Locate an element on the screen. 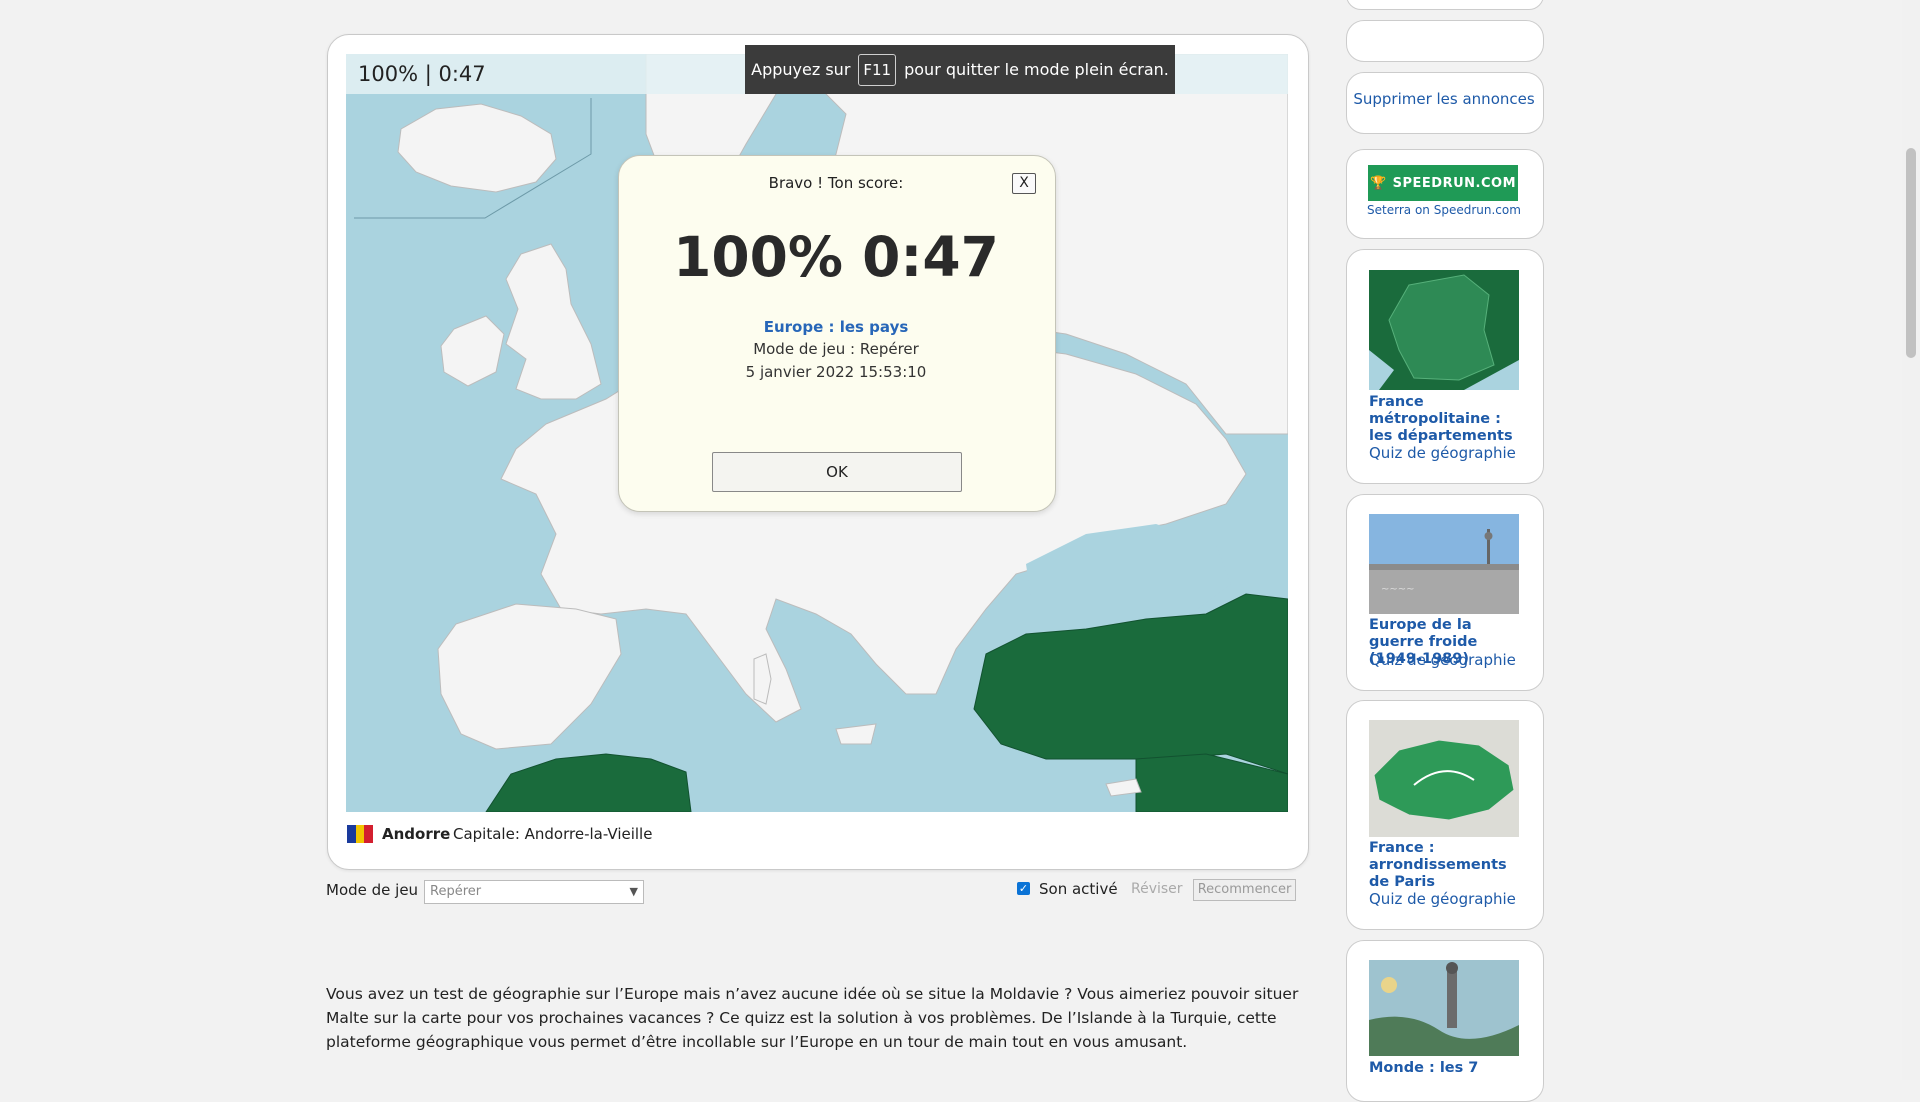 This screenshot has width=1920, height=1102. chevron-down-icon: ▼ is located at coordinates (633, 891).